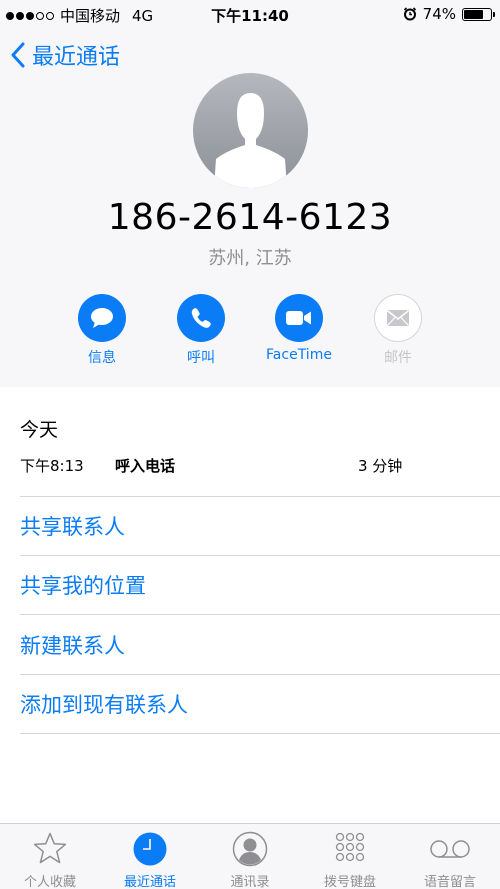  Describe the element at coordinates (76, 57) in the screenshot. I see `back-label: 最近通话` at that location.